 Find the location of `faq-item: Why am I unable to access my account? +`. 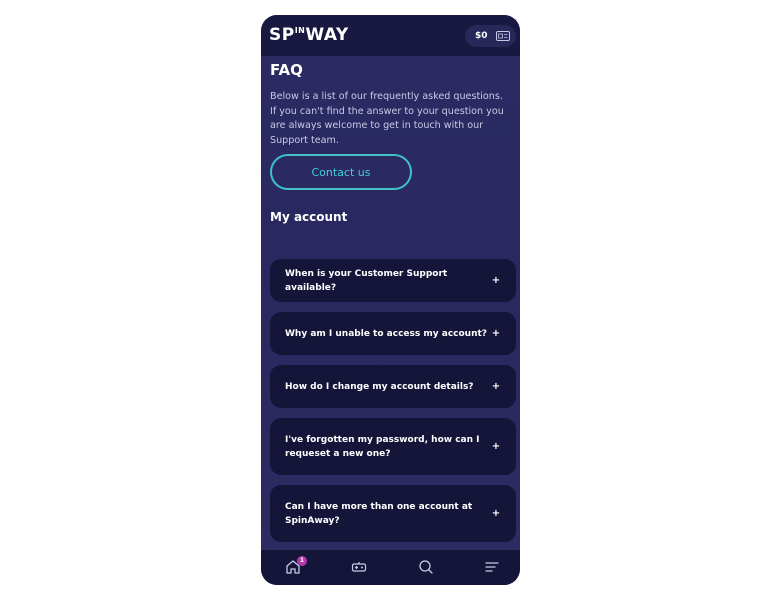

faq-item: Why am I unable to access my account? + is located at coordinates (393, 333).